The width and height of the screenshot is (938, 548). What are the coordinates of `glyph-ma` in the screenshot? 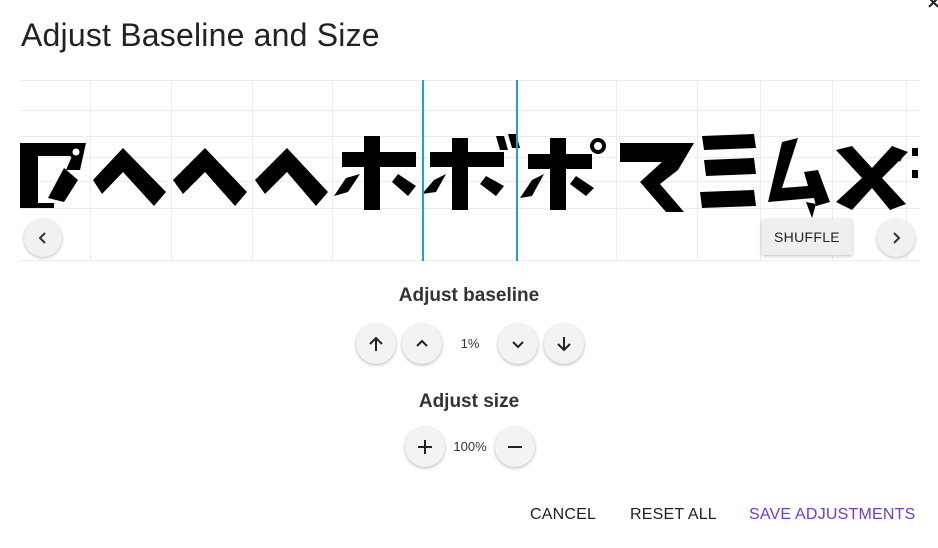 It's located at (657, 177).